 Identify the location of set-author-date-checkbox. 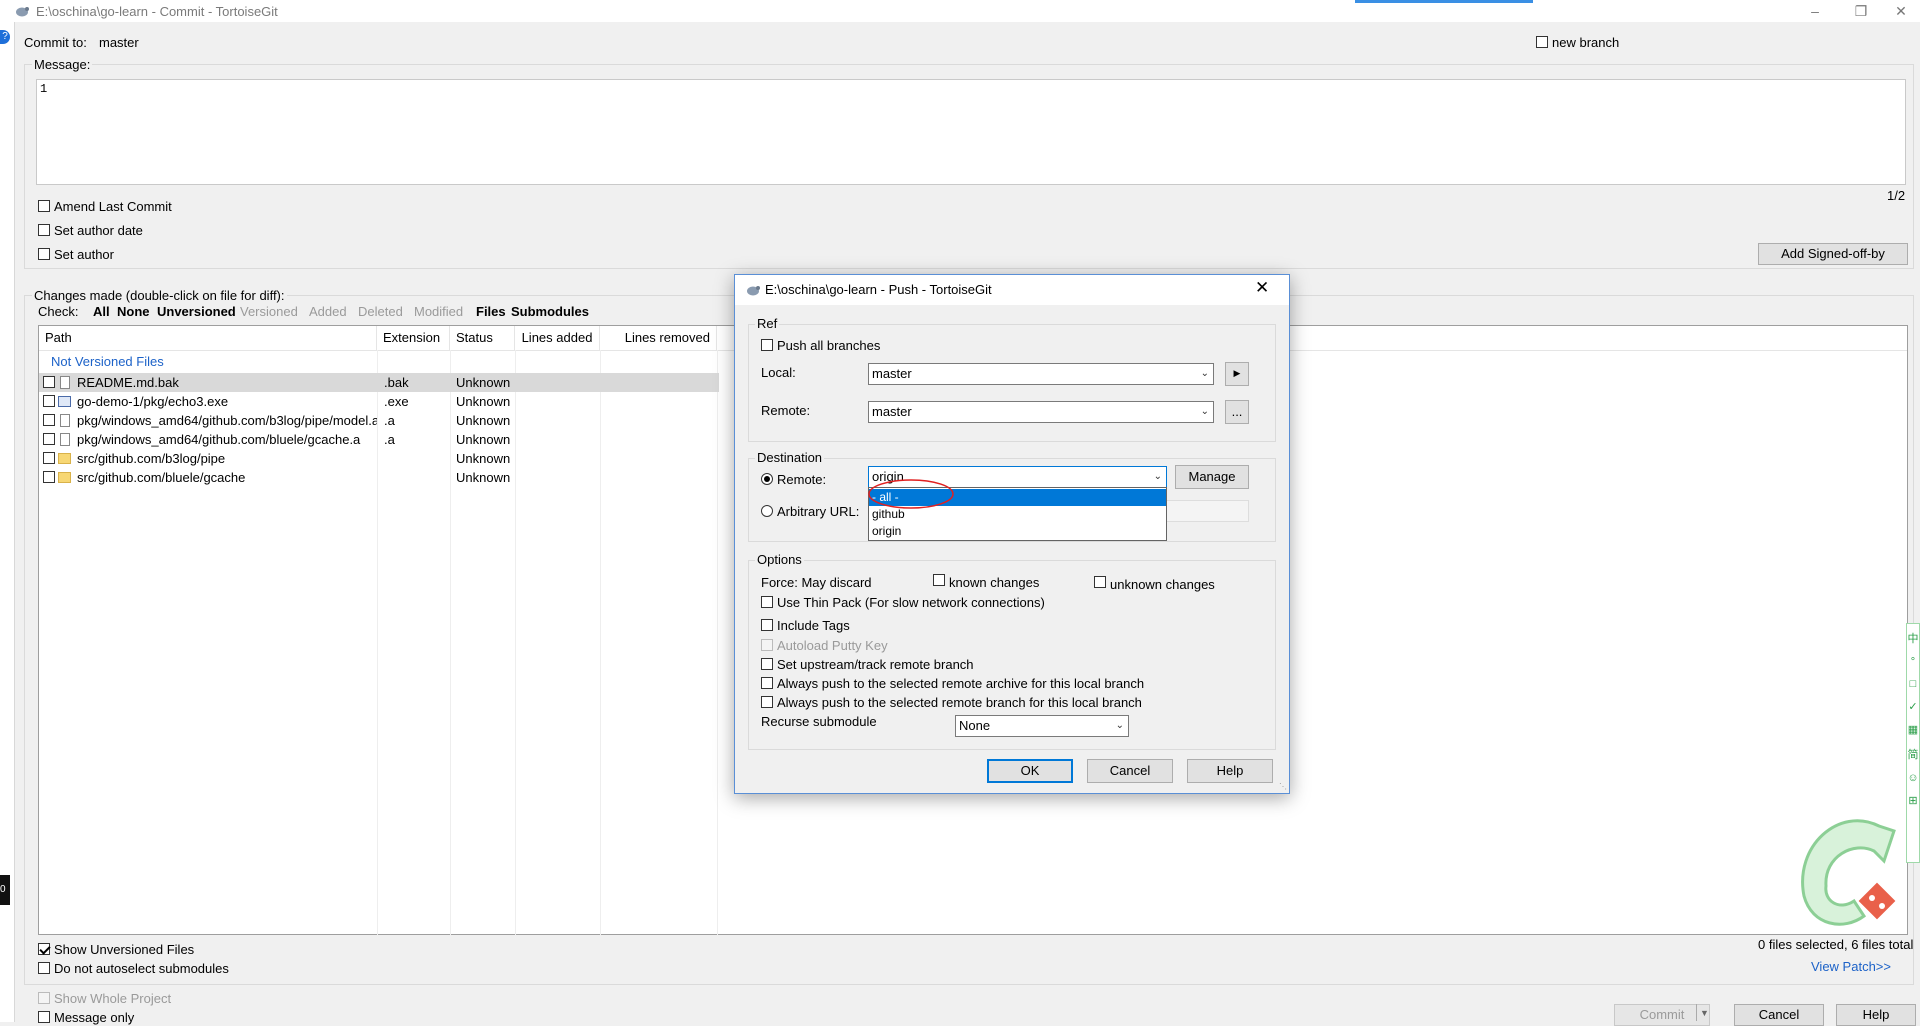
(44, 230).